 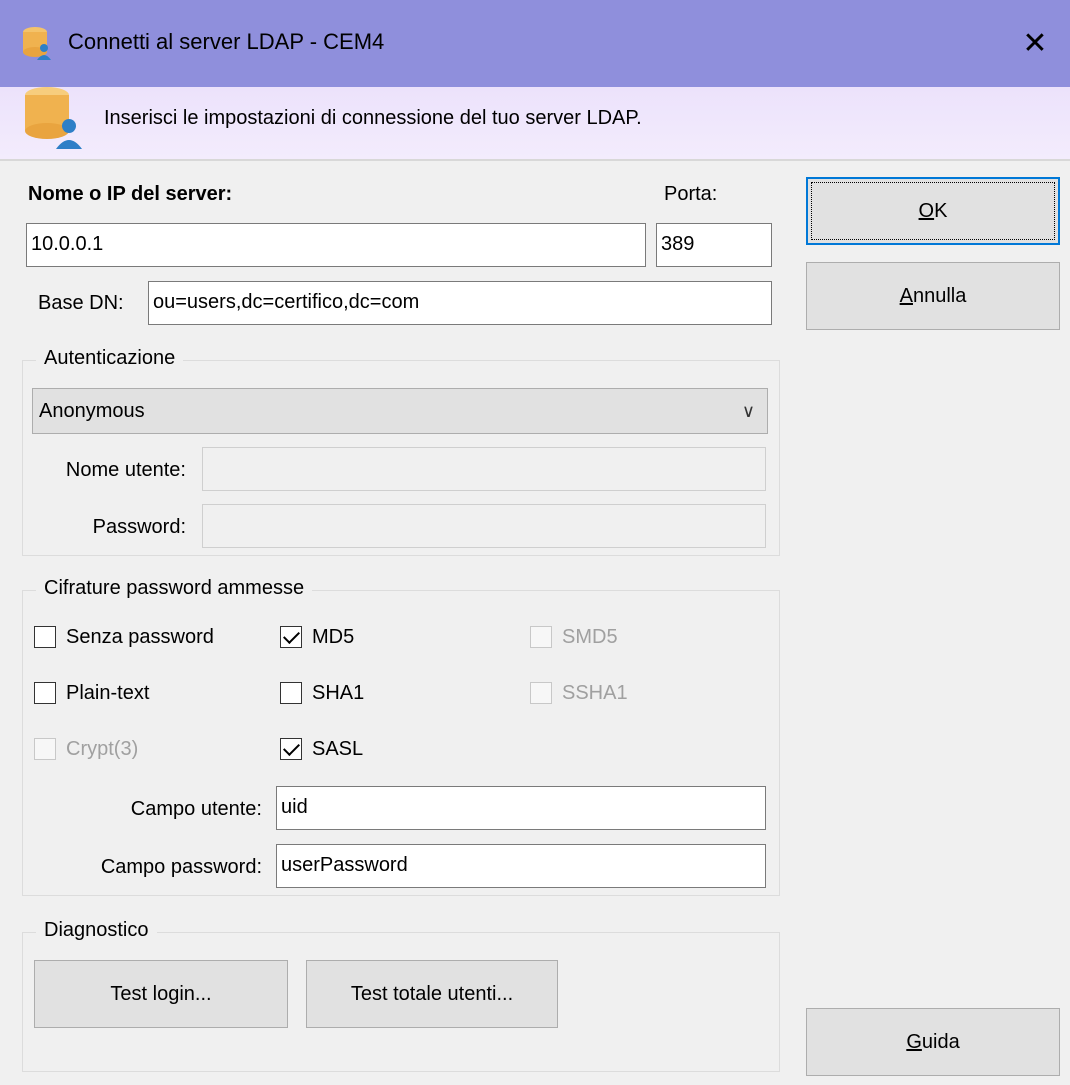 I want to click on password-field-input: userPassword, so click(x=521, y=866).